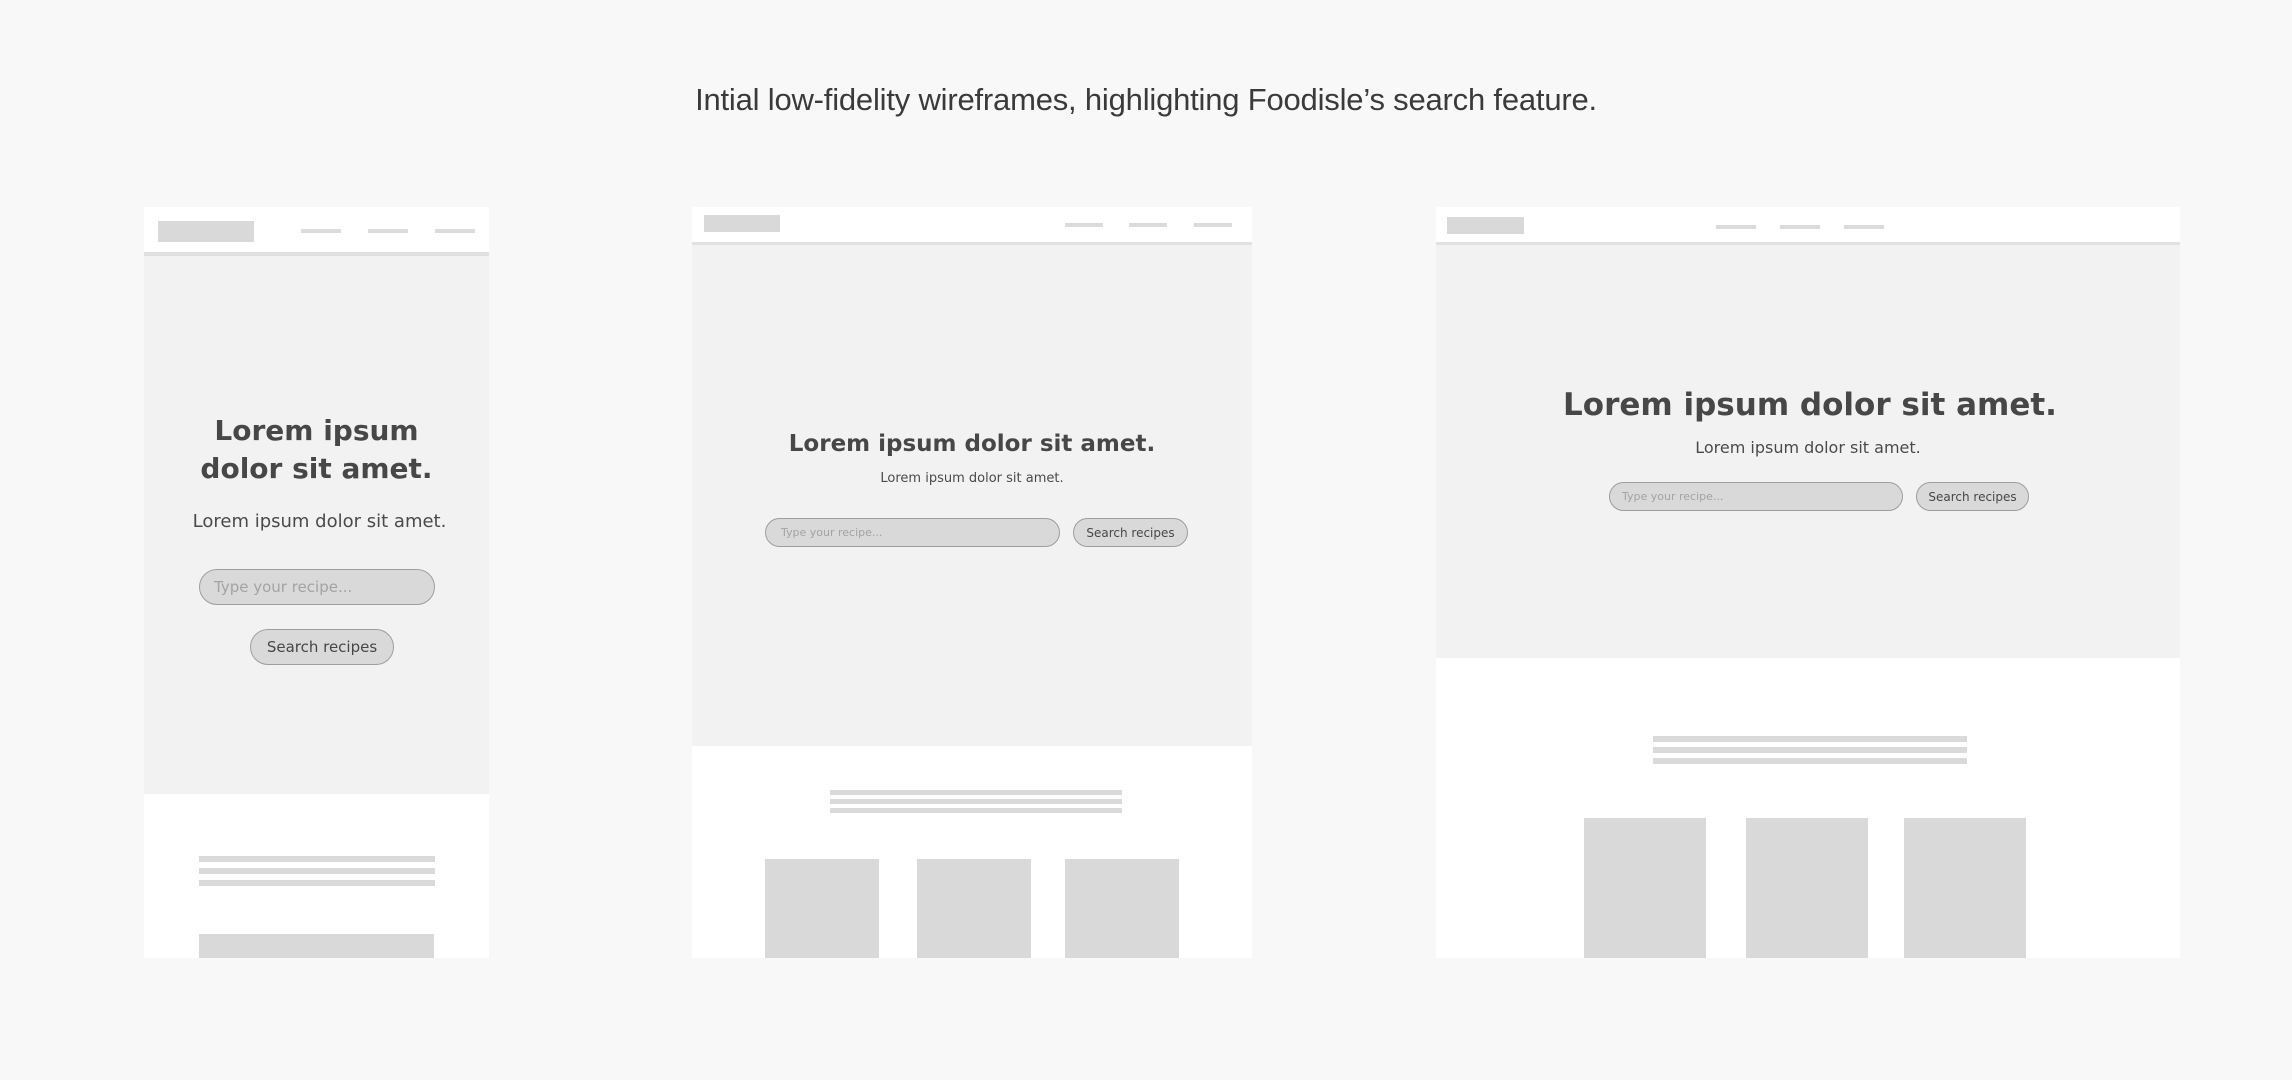 Image resolution: width=2292 pixels, height=1080 pixels. What do you see at coordinates (1808, 224) in the screenshot?
I see `desktop-nav-bar` at bounding box center [1808, 224].